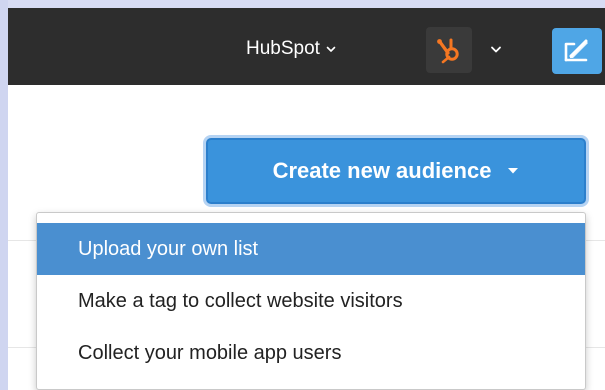 The width and height of the screenshot is (605, 390). Describe the element at coordinates (311, 249) in the screenshot. I see `menu-item-upload-list: Upload your own list` at that location.